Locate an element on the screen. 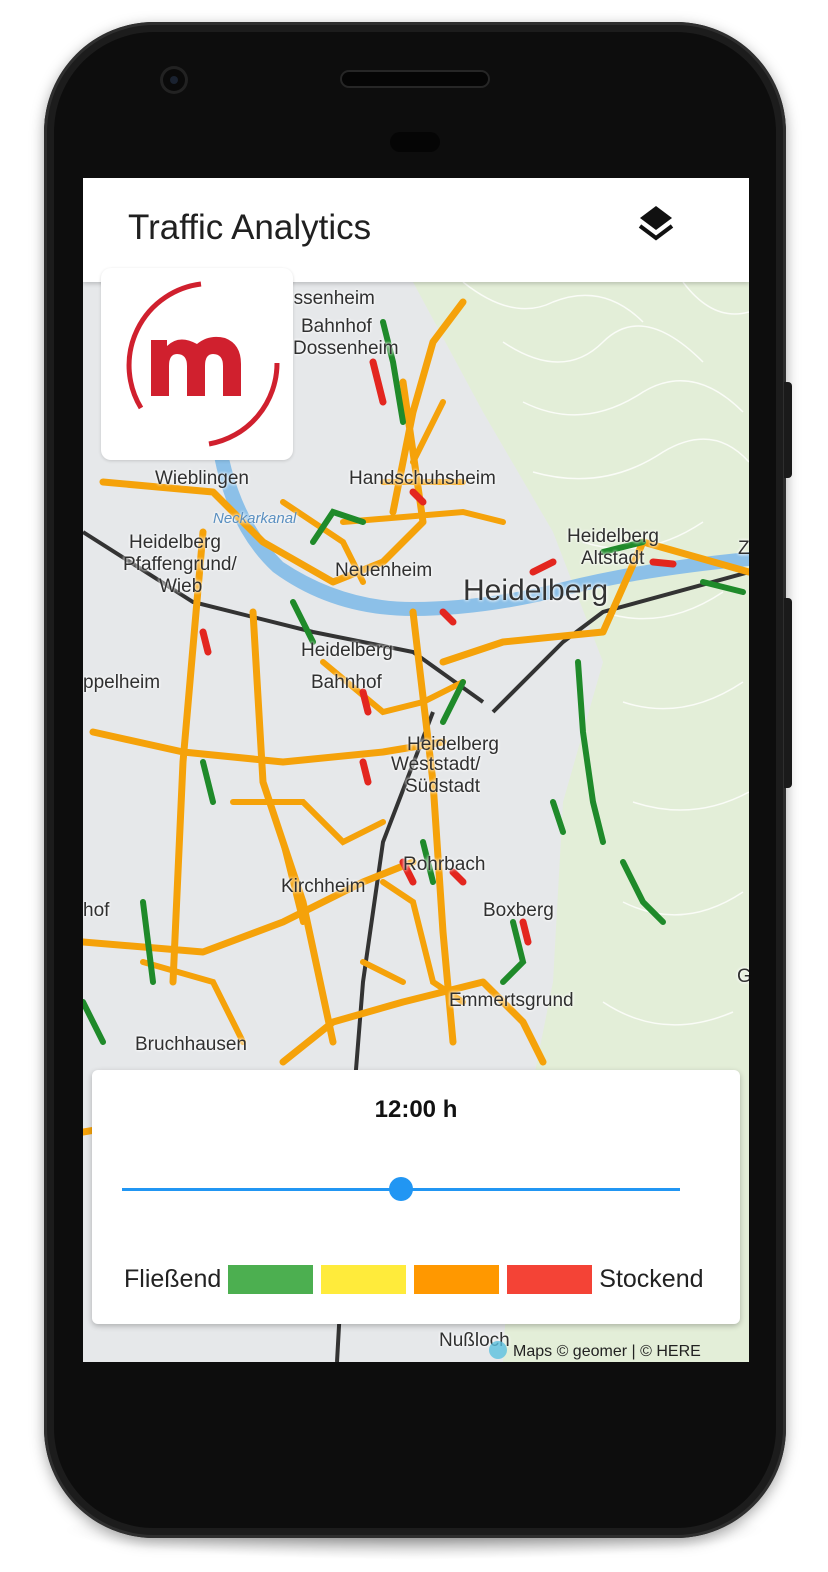  map-label-z: Z is located at coordinates (743, 548).